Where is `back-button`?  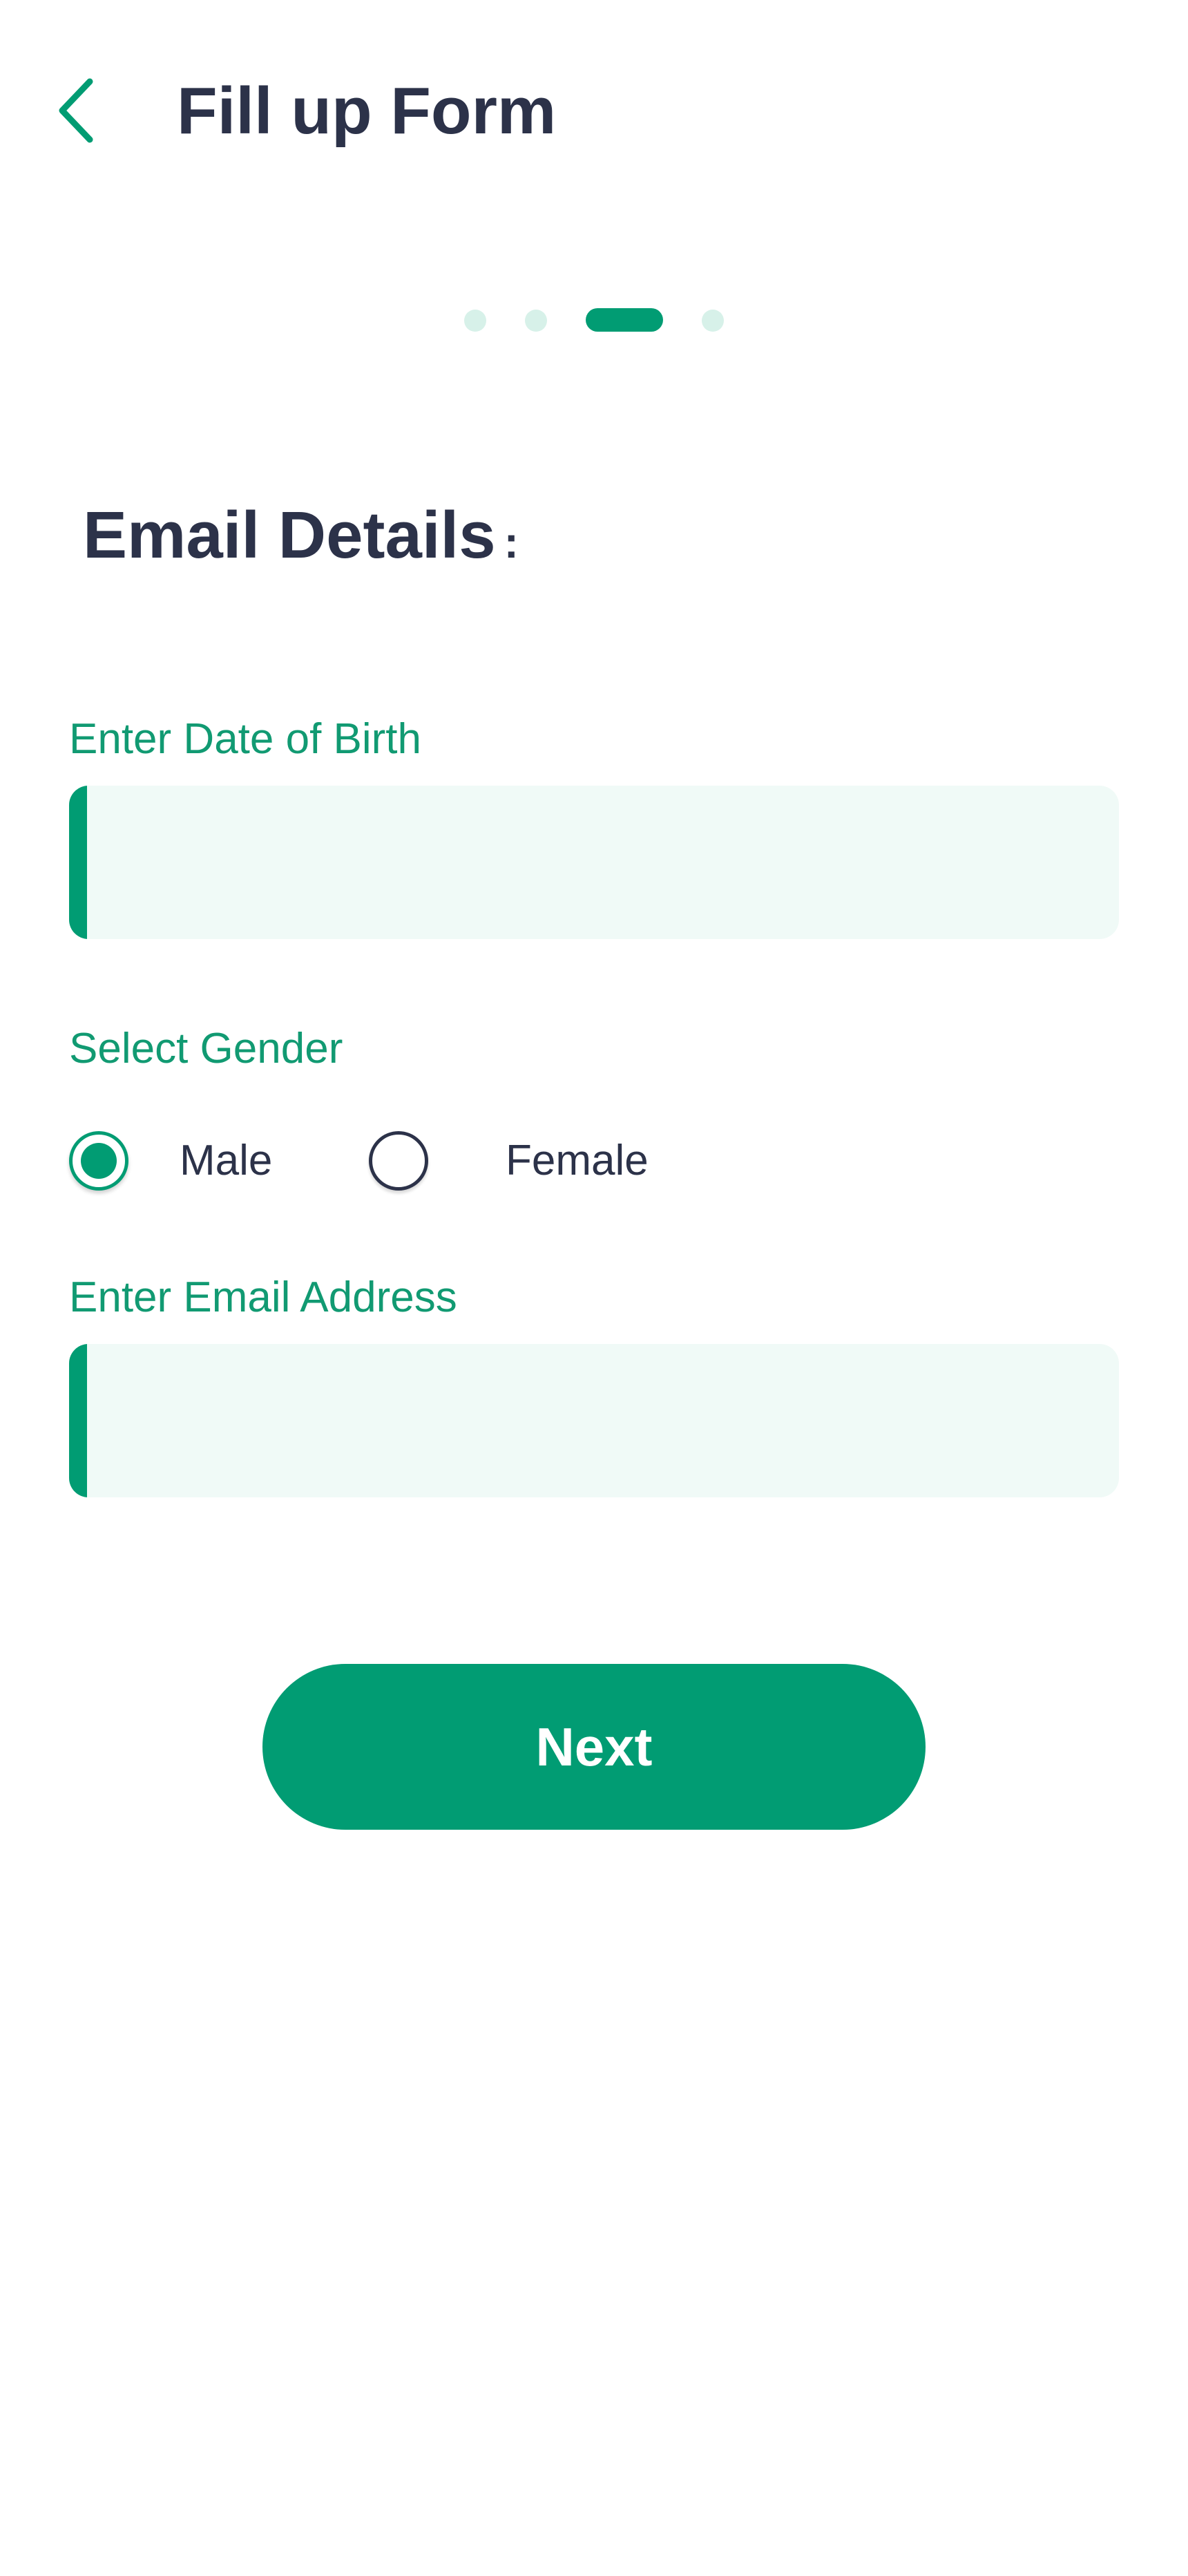
back-button is located at coordinates (76, 110).